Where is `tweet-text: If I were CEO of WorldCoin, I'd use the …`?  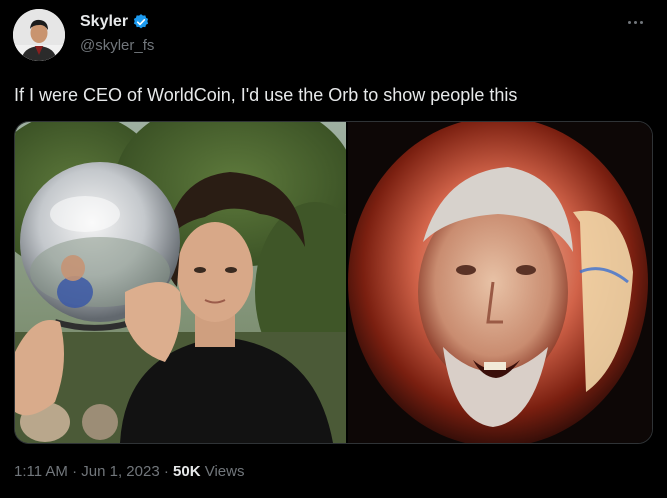
tweet-text: If I were CEO of WorldCoin, I'd use the … is located at coordinates (266, 95).